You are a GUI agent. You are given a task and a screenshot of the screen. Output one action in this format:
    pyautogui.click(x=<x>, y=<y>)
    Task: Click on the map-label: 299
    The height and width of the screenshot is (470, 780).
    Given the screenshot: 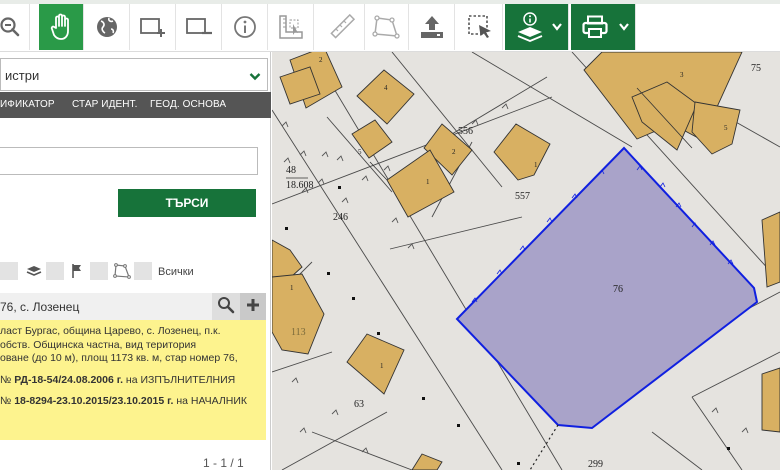 What is the action you would take?
    pyautogui.click(x=595, y=464)
    